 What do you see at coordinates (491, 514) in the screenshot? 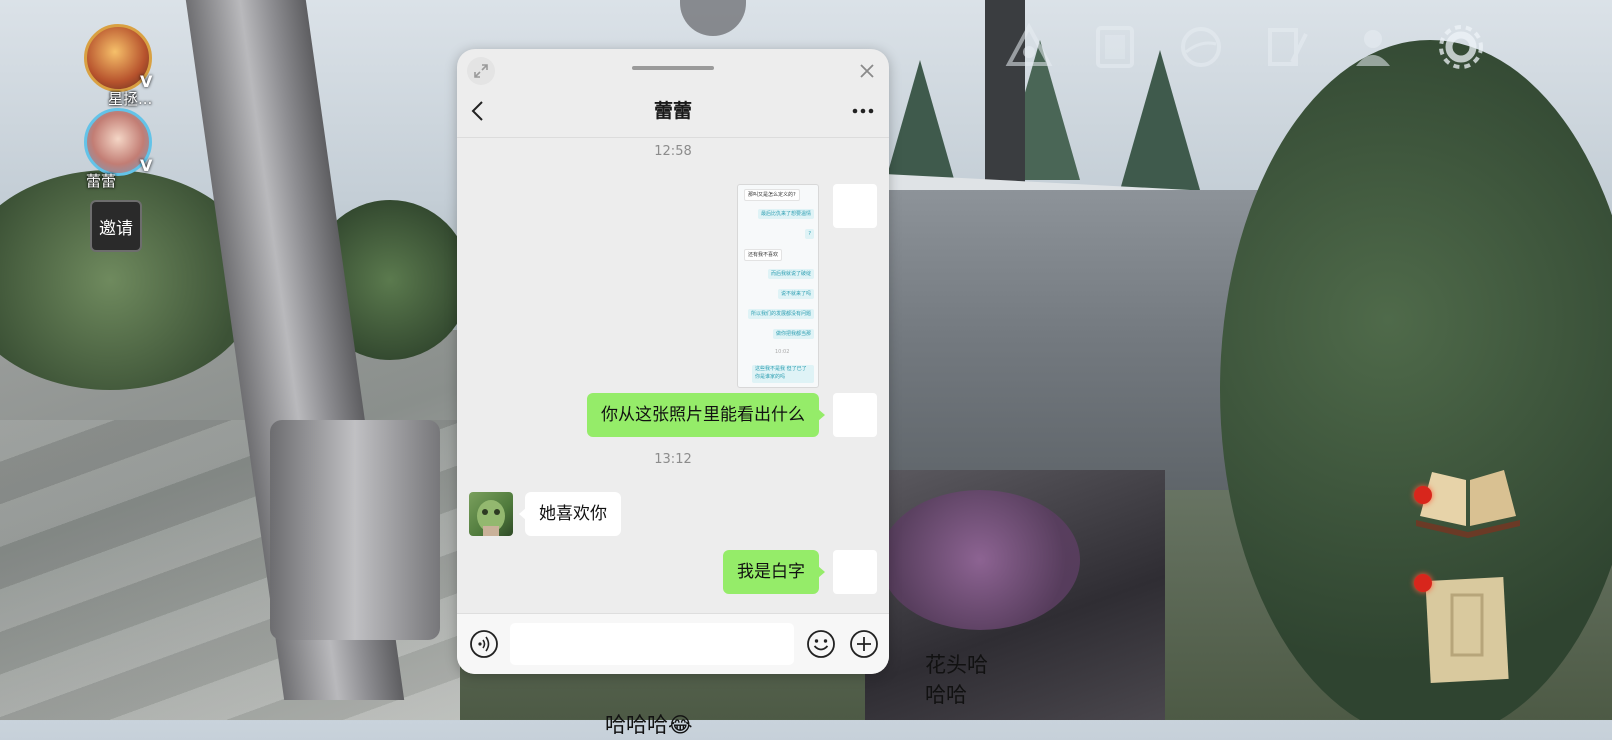
I see `contact-avatar` at bounding box center [491, 514].